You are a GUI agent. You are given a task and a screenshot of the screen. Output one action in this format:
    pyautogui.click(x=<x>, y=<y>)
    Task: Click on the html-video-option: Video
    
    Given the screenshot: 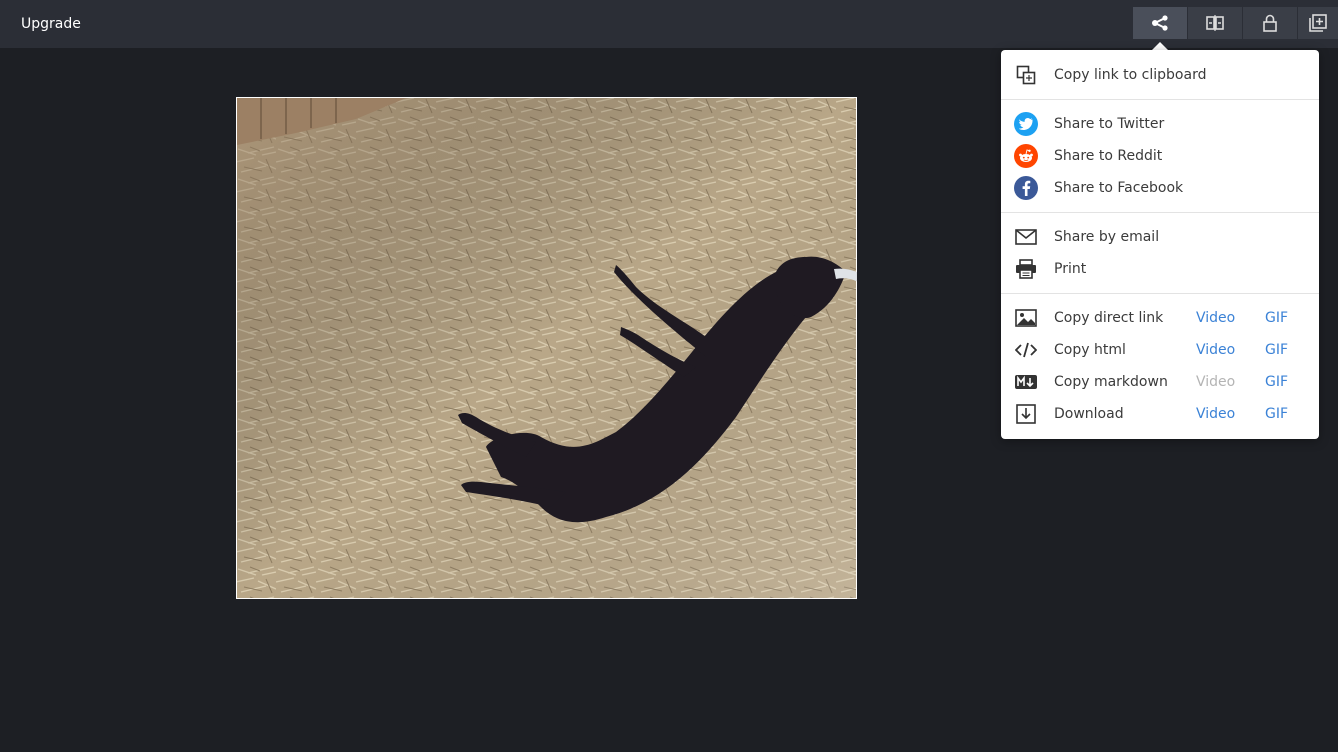 What is the action you would take?
    pyautogui.click(x=1215, y=350)
    